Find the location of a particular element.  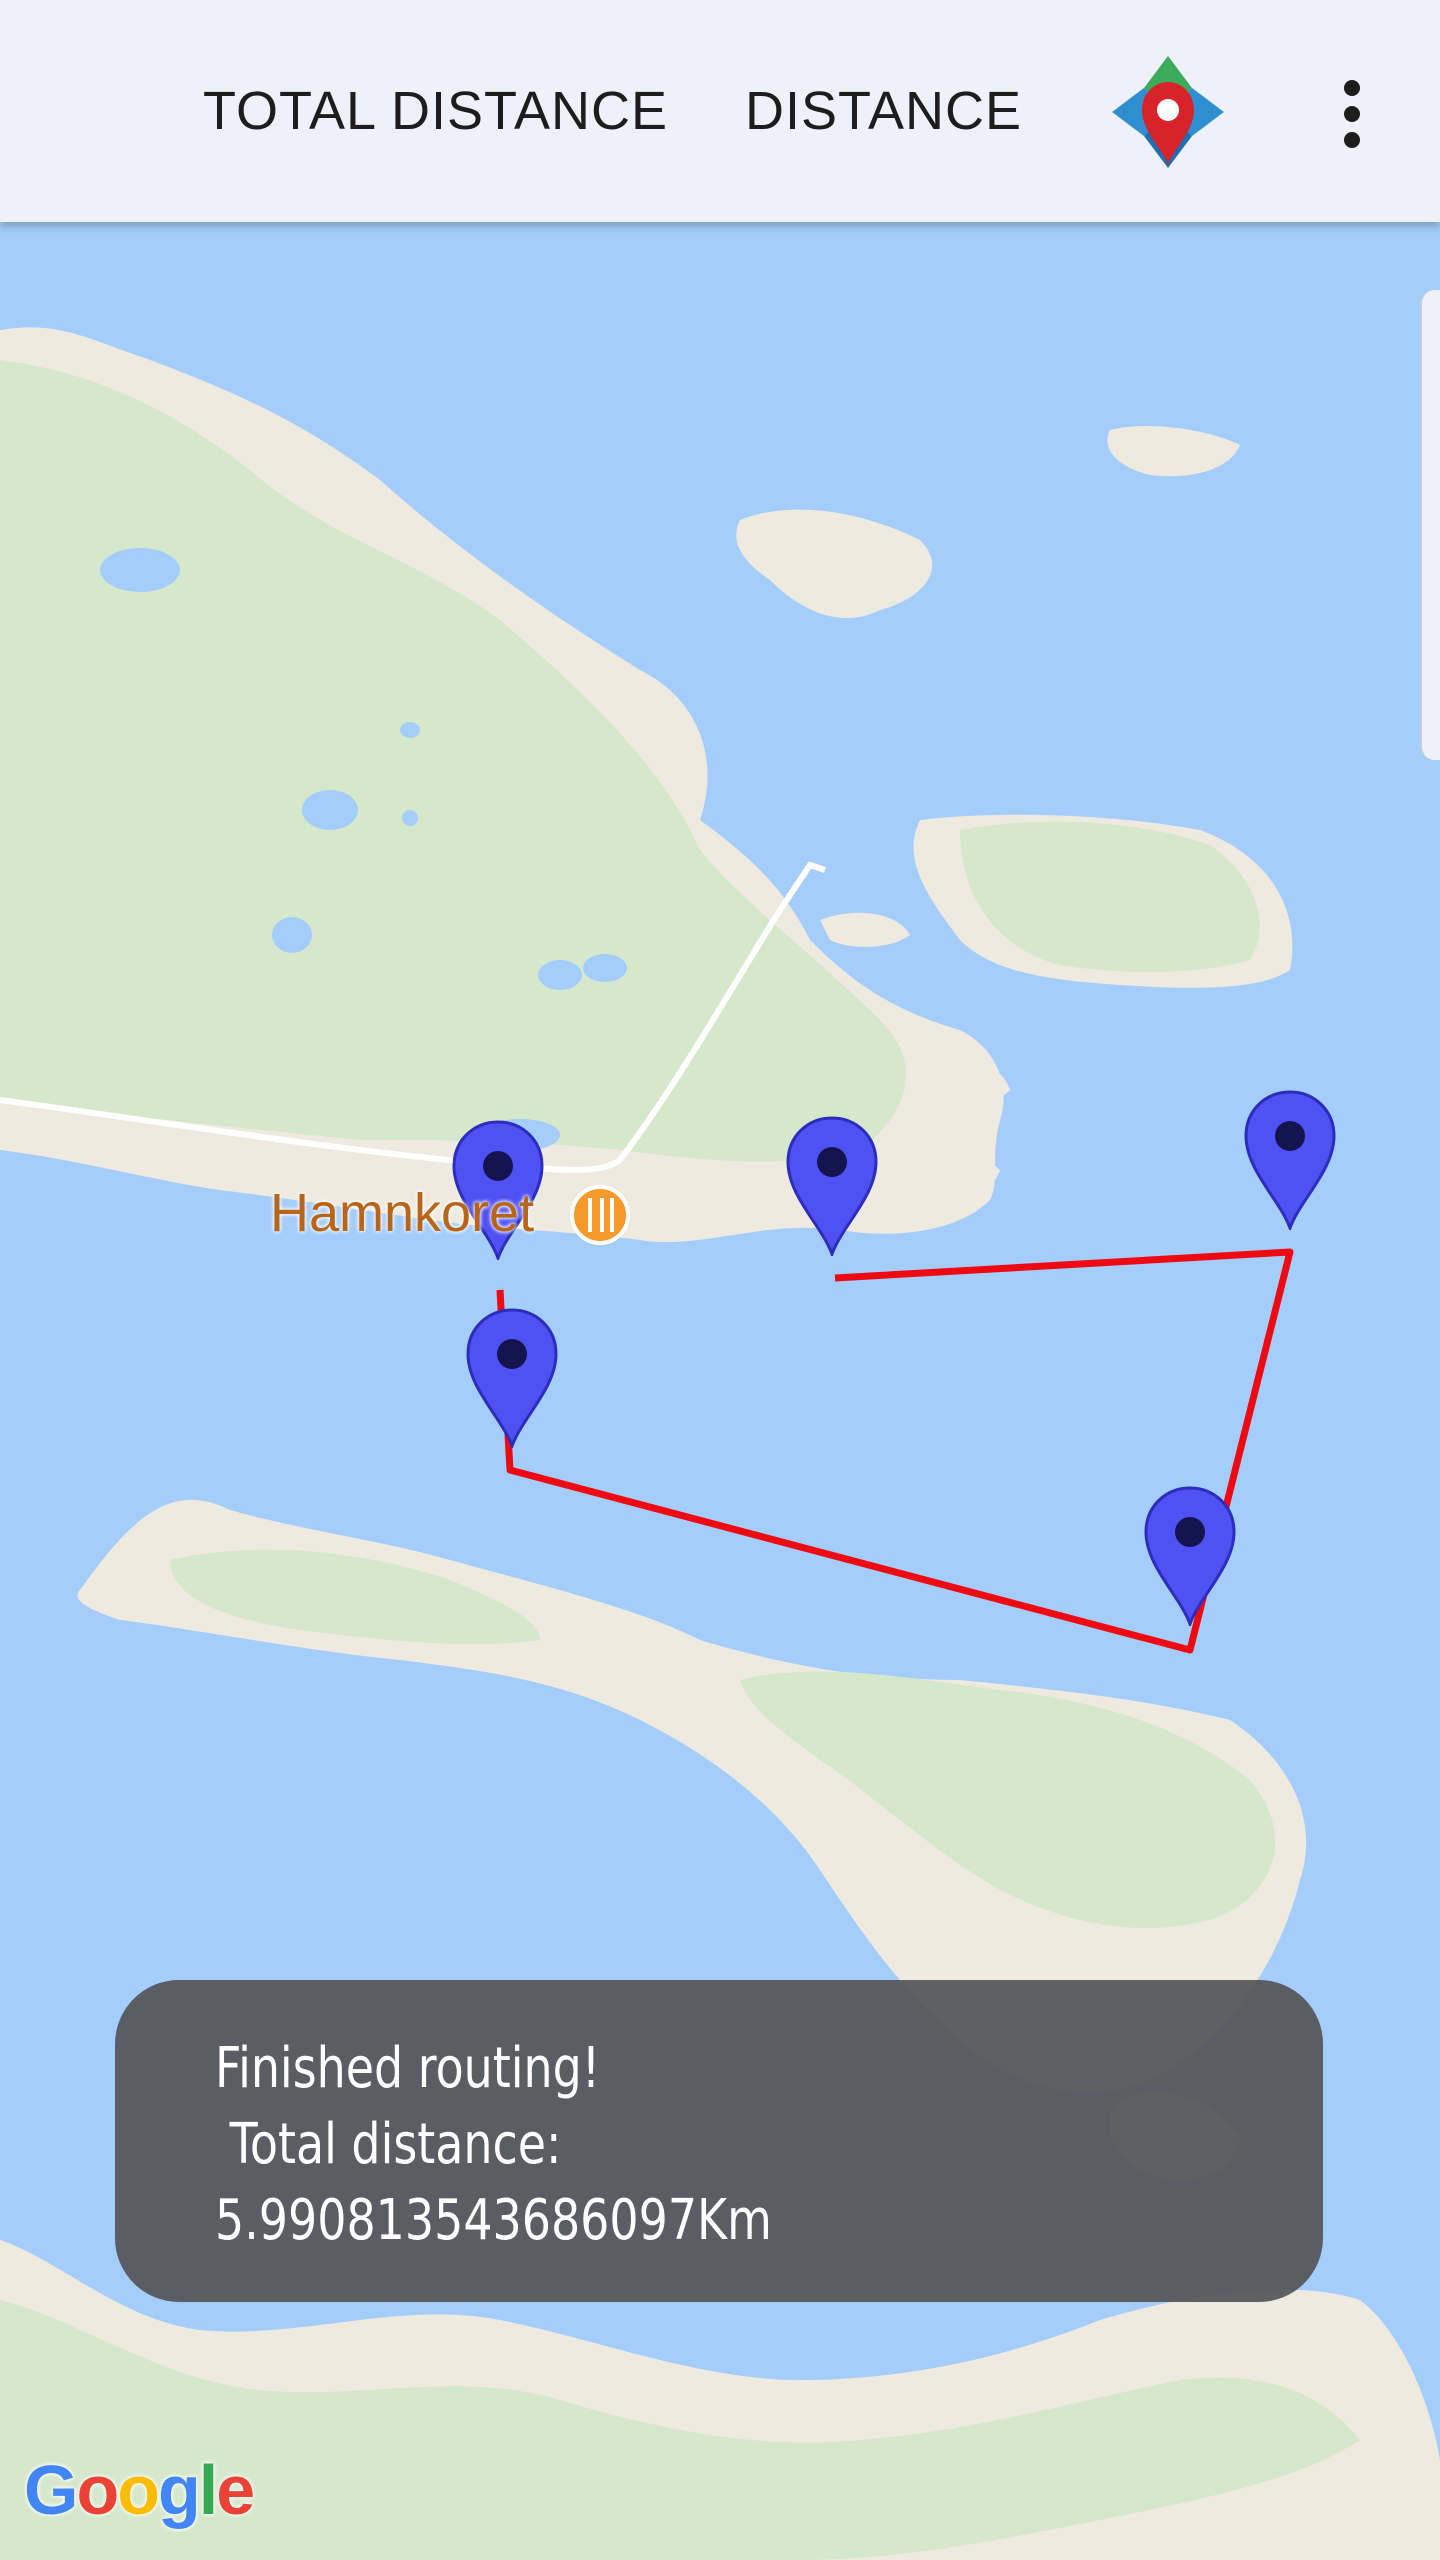

map-pin-compass-icon is located at coordinates (1168, 112).